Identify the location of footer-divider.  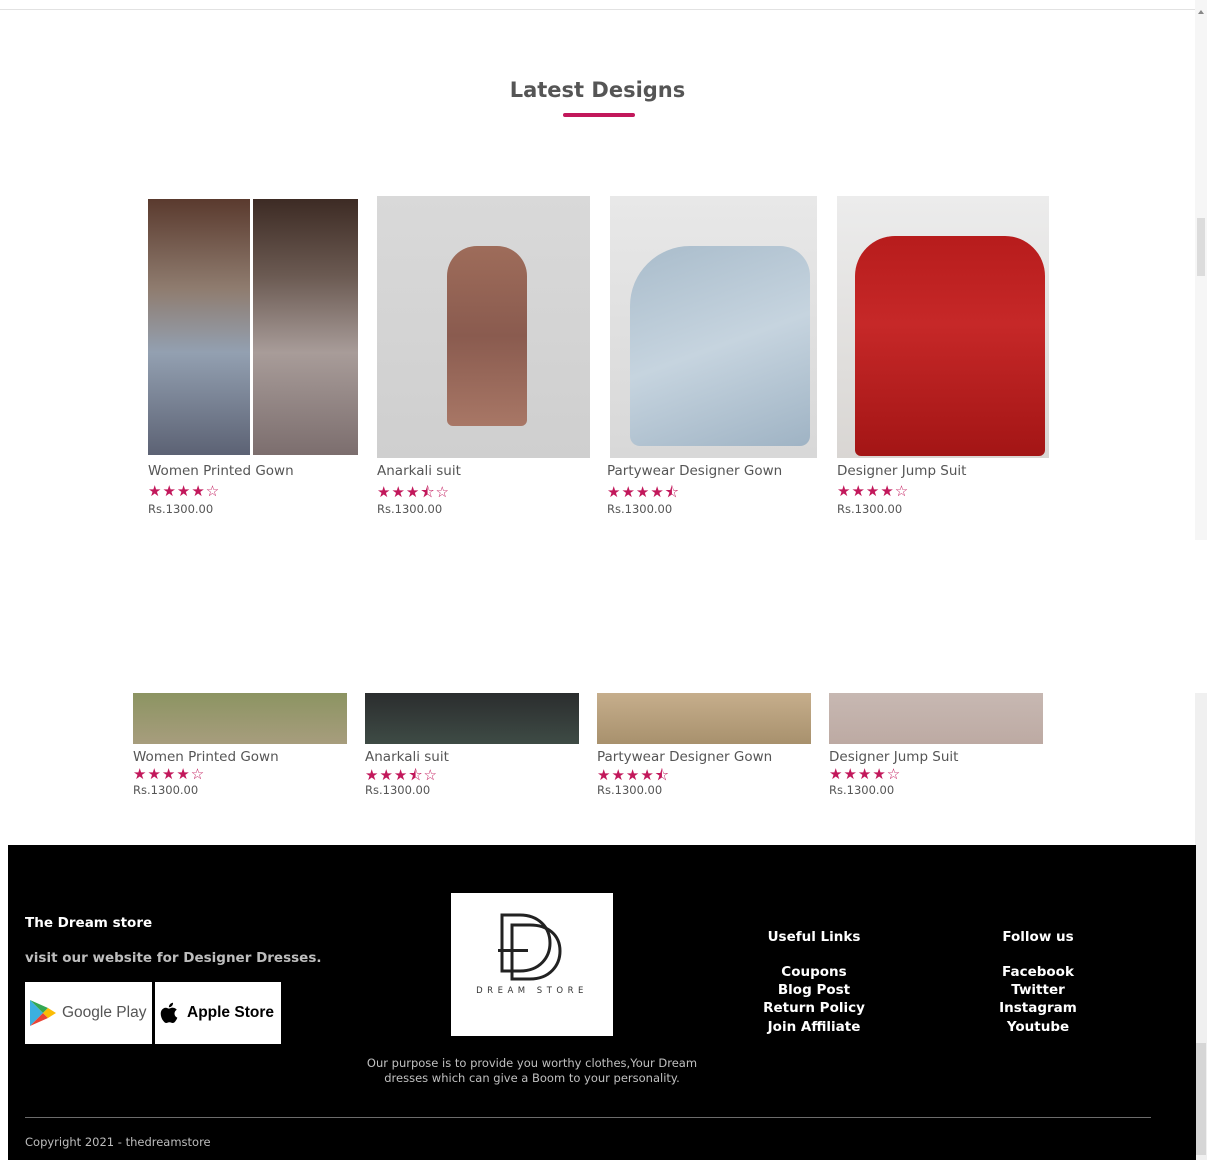
(588, 1117).